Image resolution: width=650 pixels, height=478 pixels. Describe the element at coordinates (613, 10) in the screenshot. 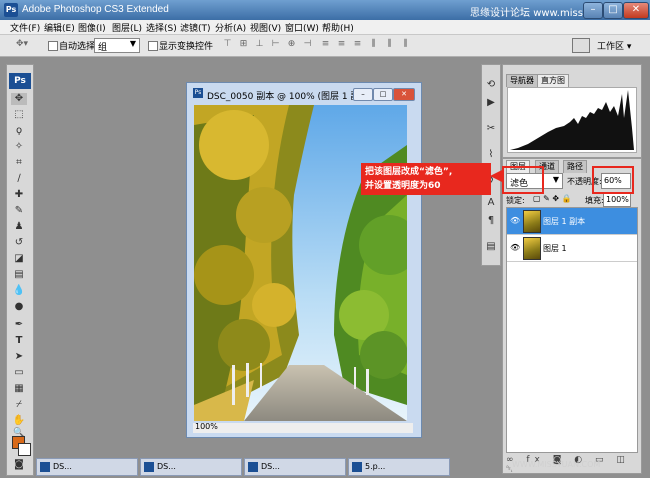

I see `maximize-button: □` at that location.